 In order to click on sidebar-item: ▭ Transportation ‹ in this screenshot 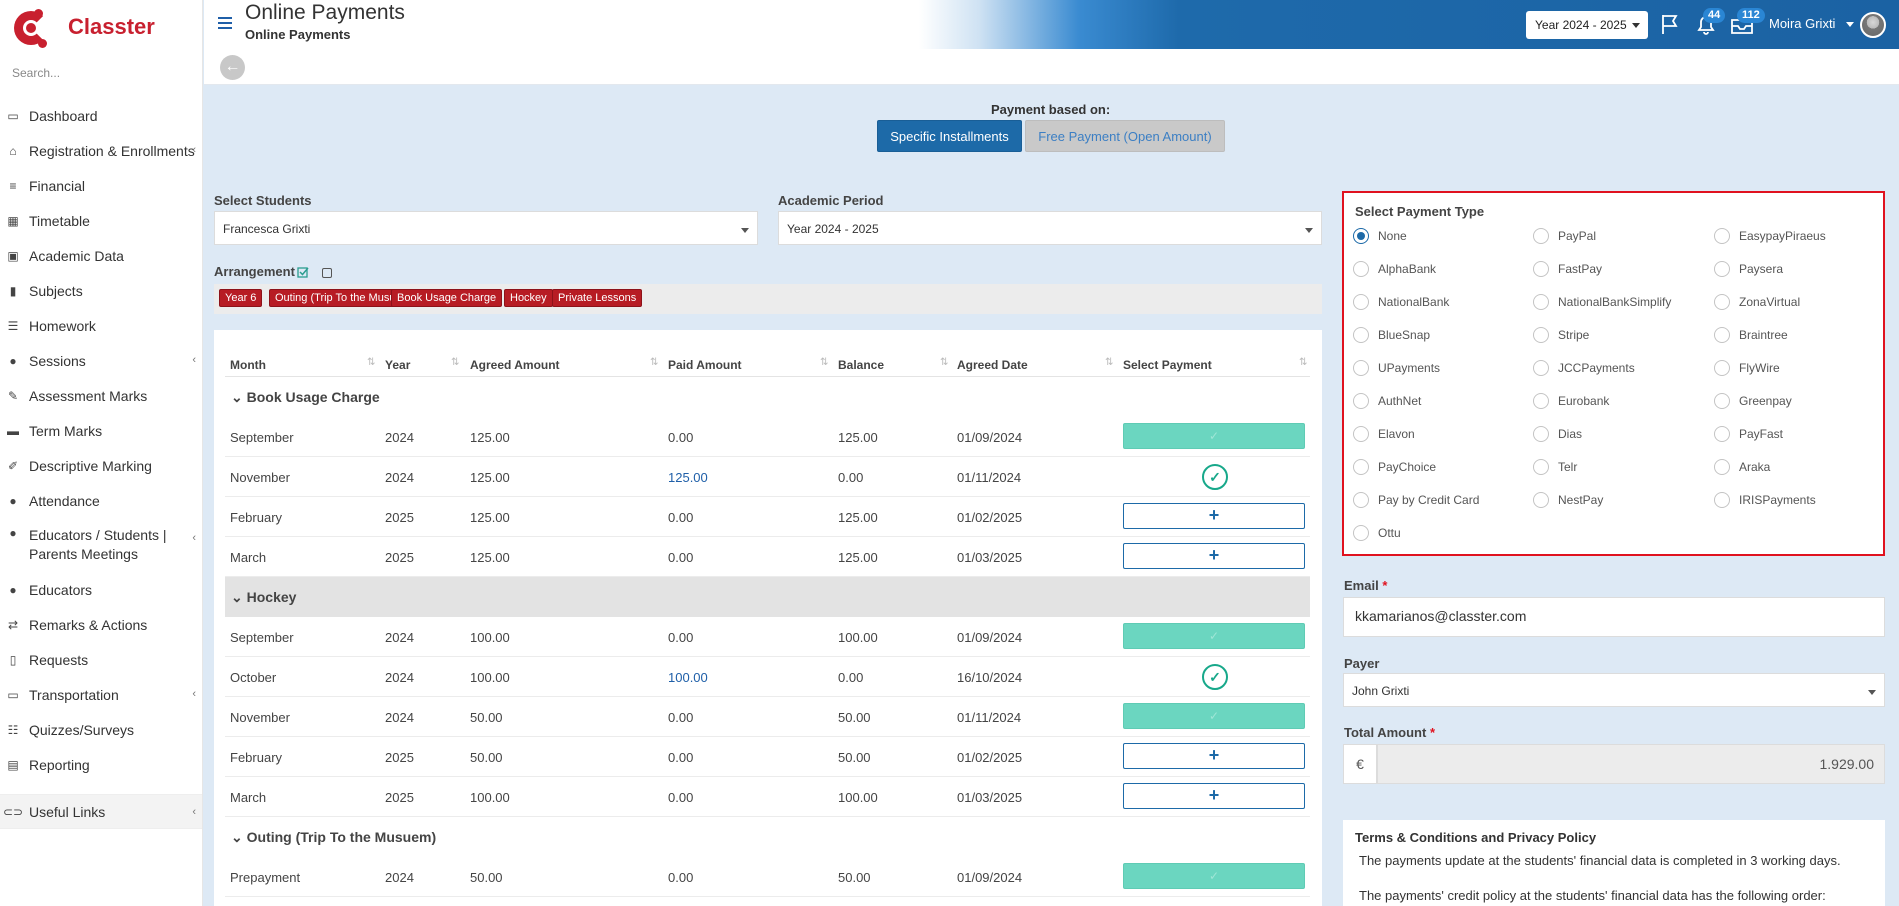, I will do `click(101, 694)`.